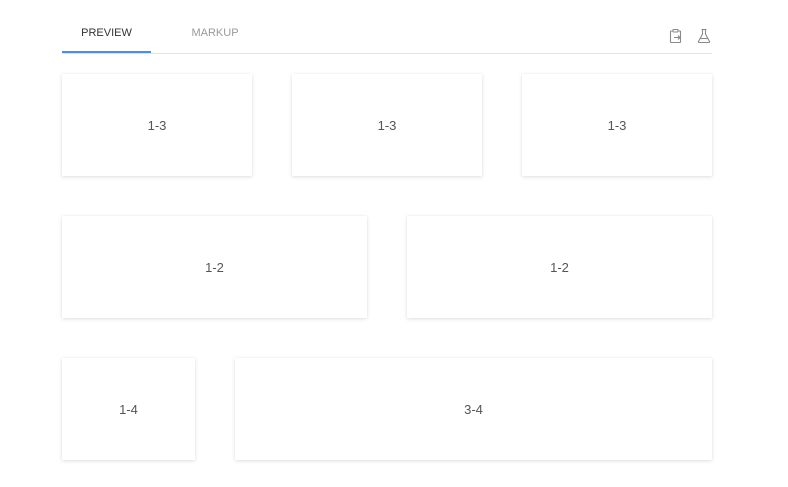  I want to click on grid-cell-1-4: 1-4, so click(128, 409).